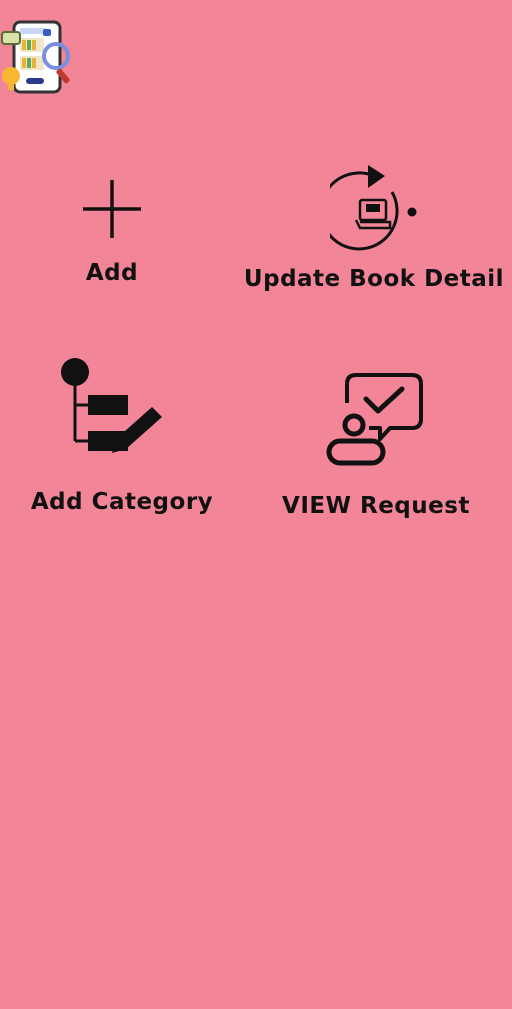 The image size is (512, 1009). Describe the element at coordinates (122, 502) in the screenshot. I see `add-category-label: Add Category` at that location.